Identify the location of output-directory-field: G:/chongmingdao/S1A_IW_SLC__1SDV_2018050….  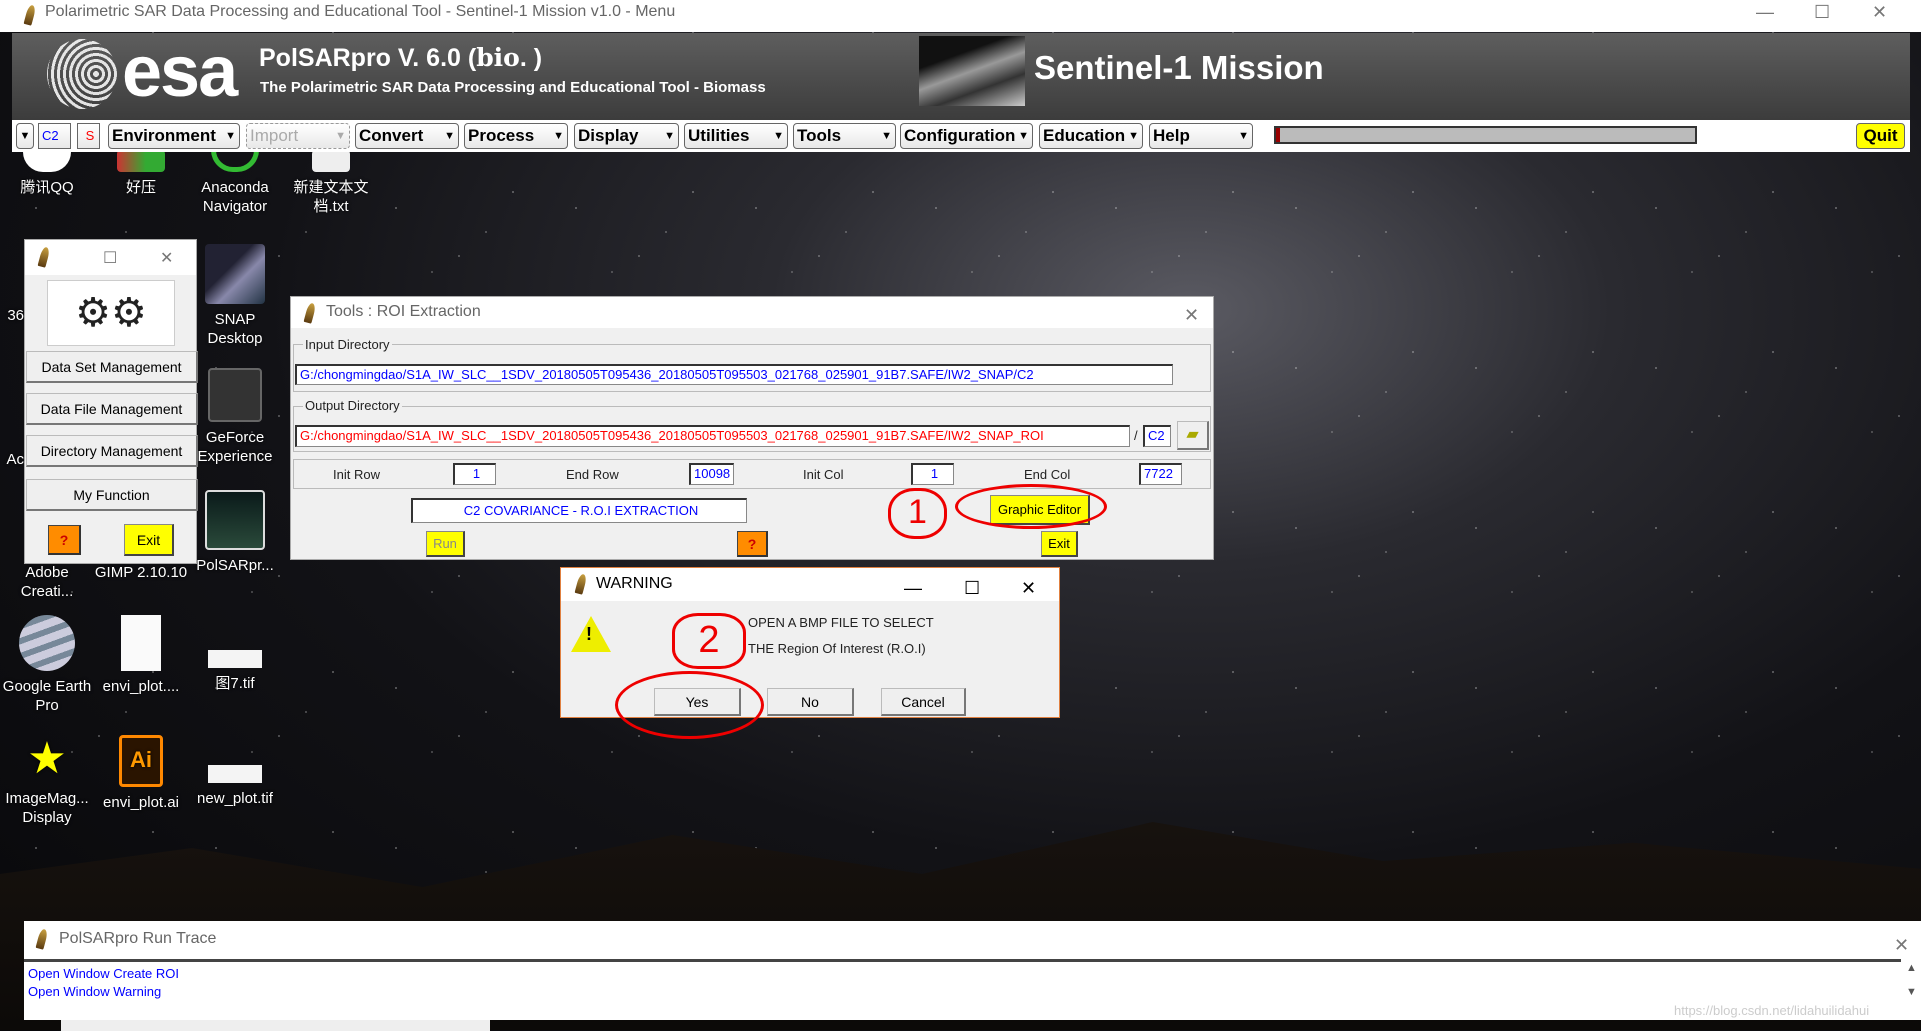
(712, 436).